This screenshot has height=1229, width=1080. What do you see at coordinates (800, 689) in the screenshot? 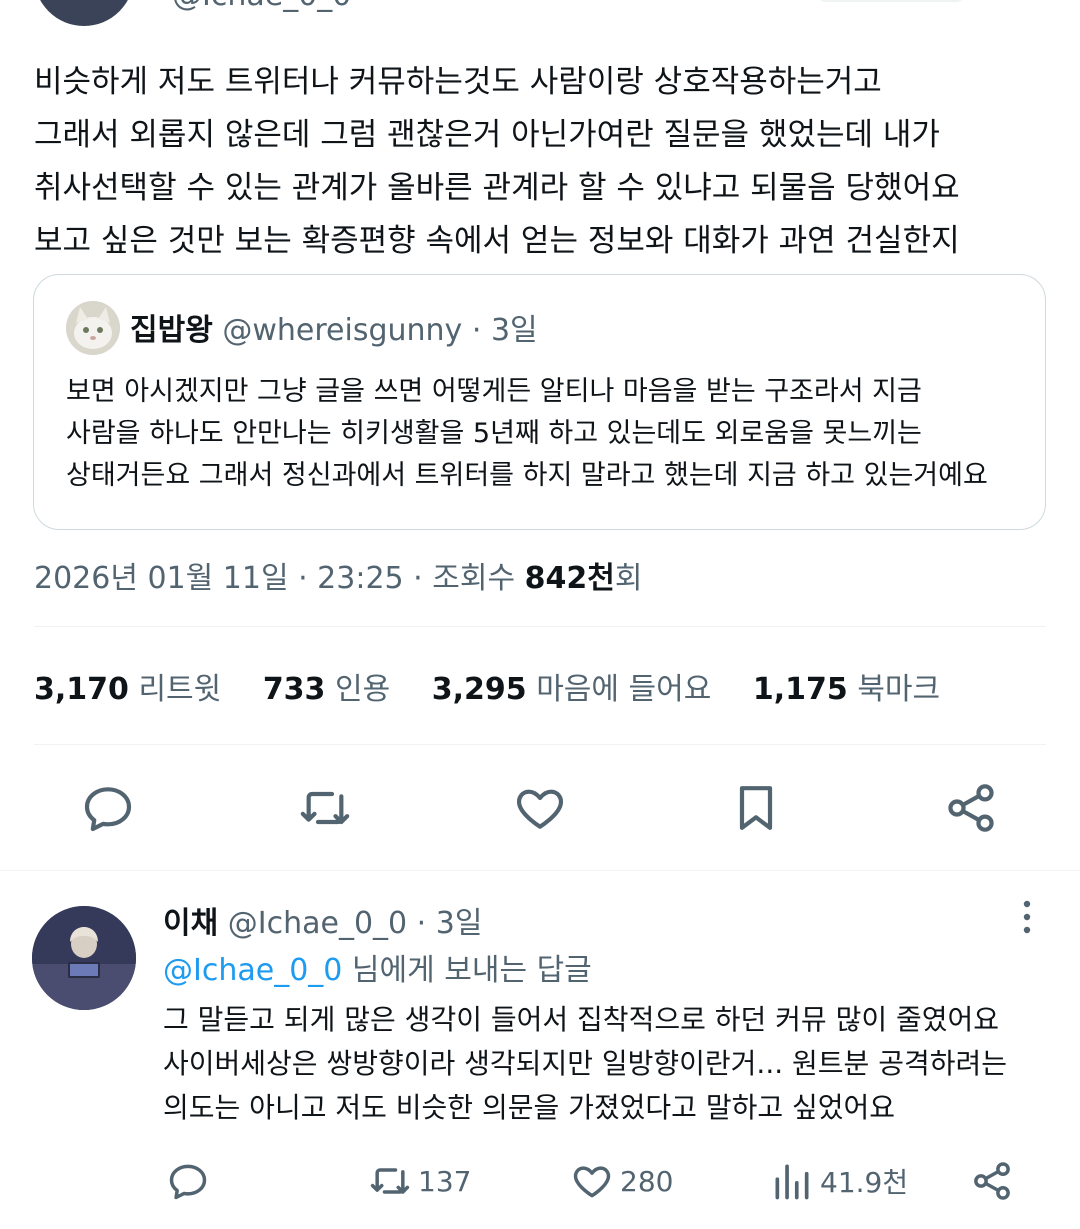
I see `stat-value: 1,175` at bounding box center [800, 689].